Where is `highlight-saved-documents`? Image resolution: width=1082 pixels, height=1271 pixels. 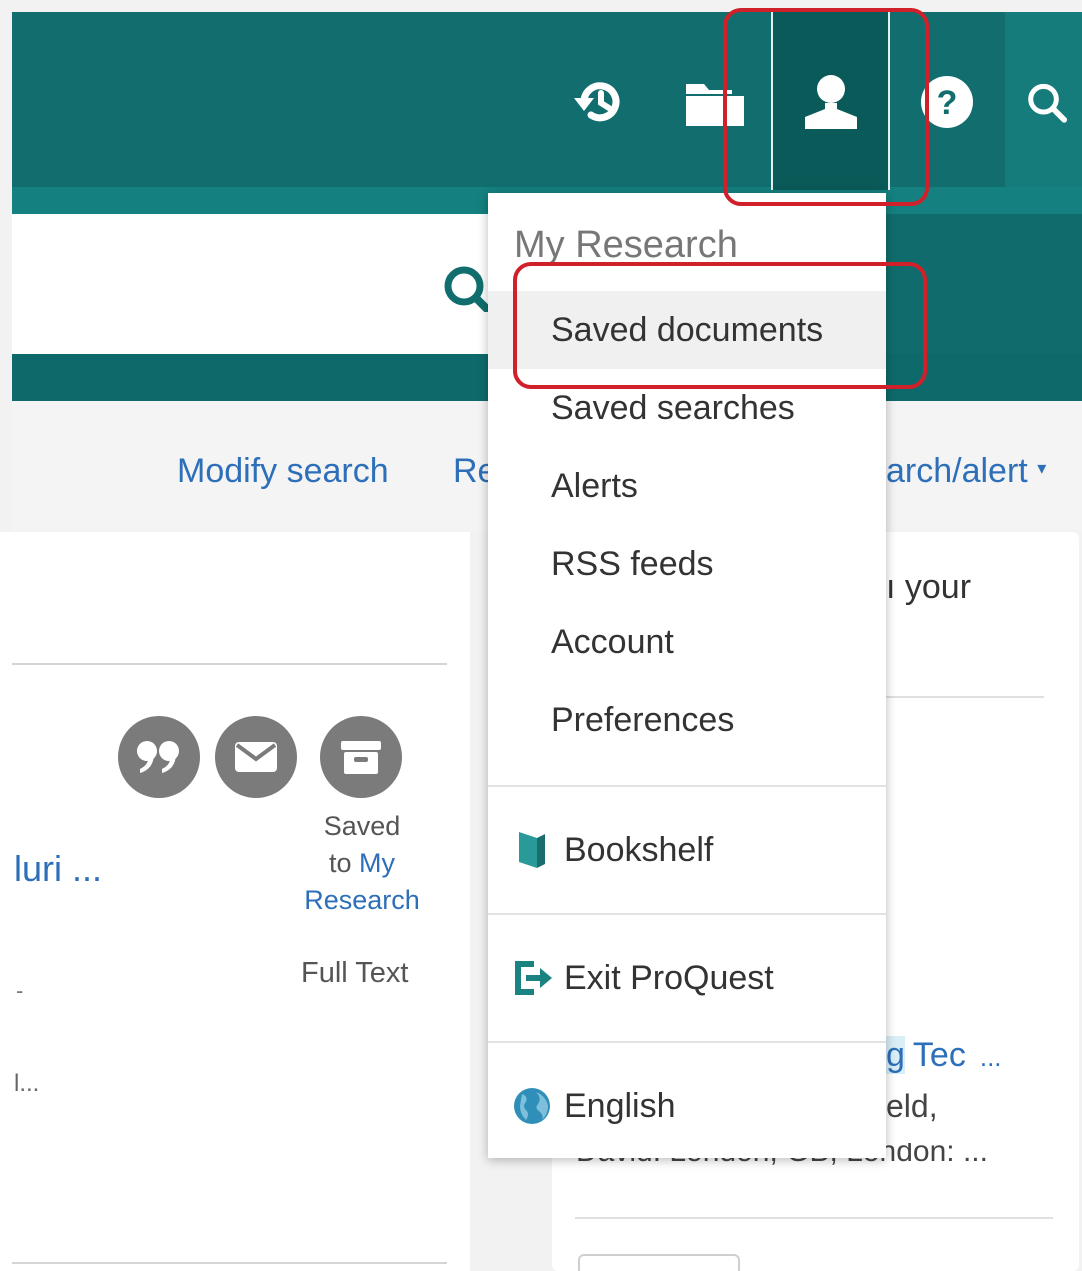
highlight-saved-documents is located at coordinates (720, 325).